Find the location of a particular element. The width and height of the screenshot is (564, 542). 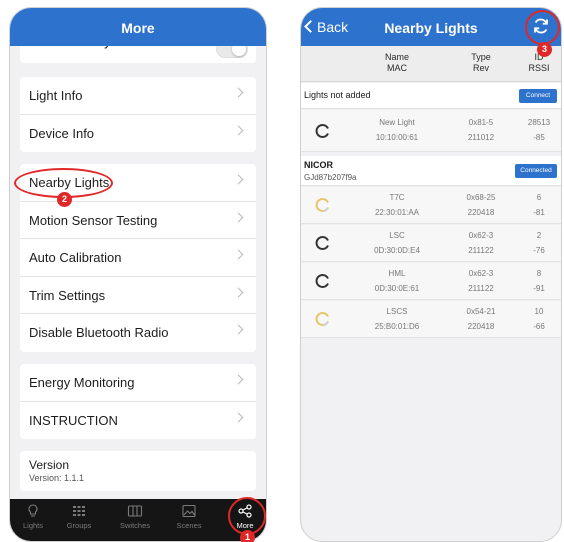

cell-mac: 22:30:01:AA is located at coordinates (397, 212).